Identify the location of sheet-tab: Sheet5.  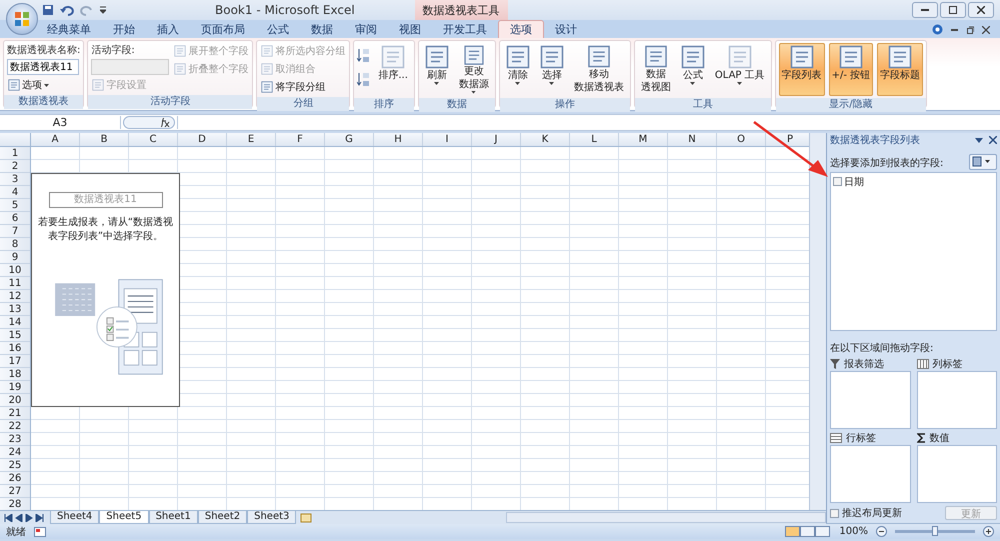
(124, 517).